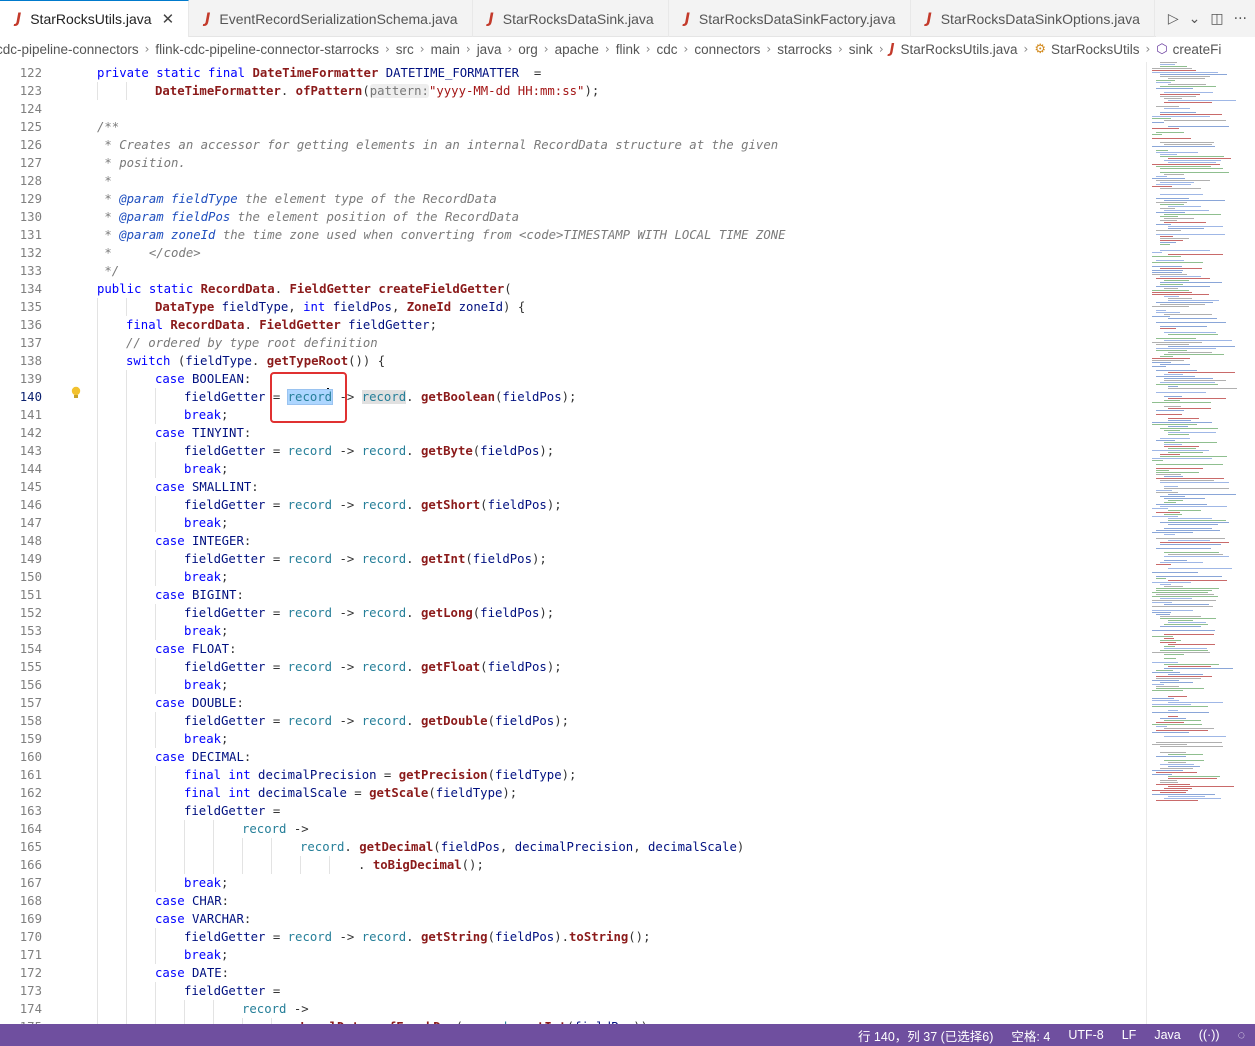 This screenshot has height=1046, width=1255. Describe the element at coordinates (77, 49) in the screenshot. I see `breadcrumb-item: cdc-pipeline-connectors ›` at that location.